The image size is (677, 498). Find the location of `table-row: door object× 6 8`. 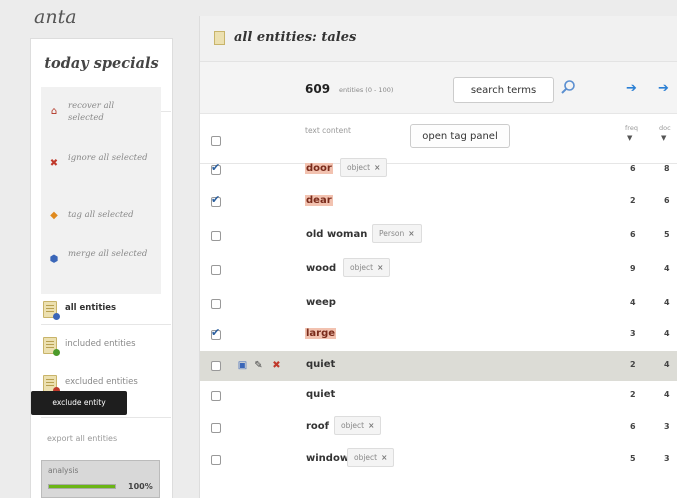

table-row: door object× 6 8 is located at coordinates (438, 170).